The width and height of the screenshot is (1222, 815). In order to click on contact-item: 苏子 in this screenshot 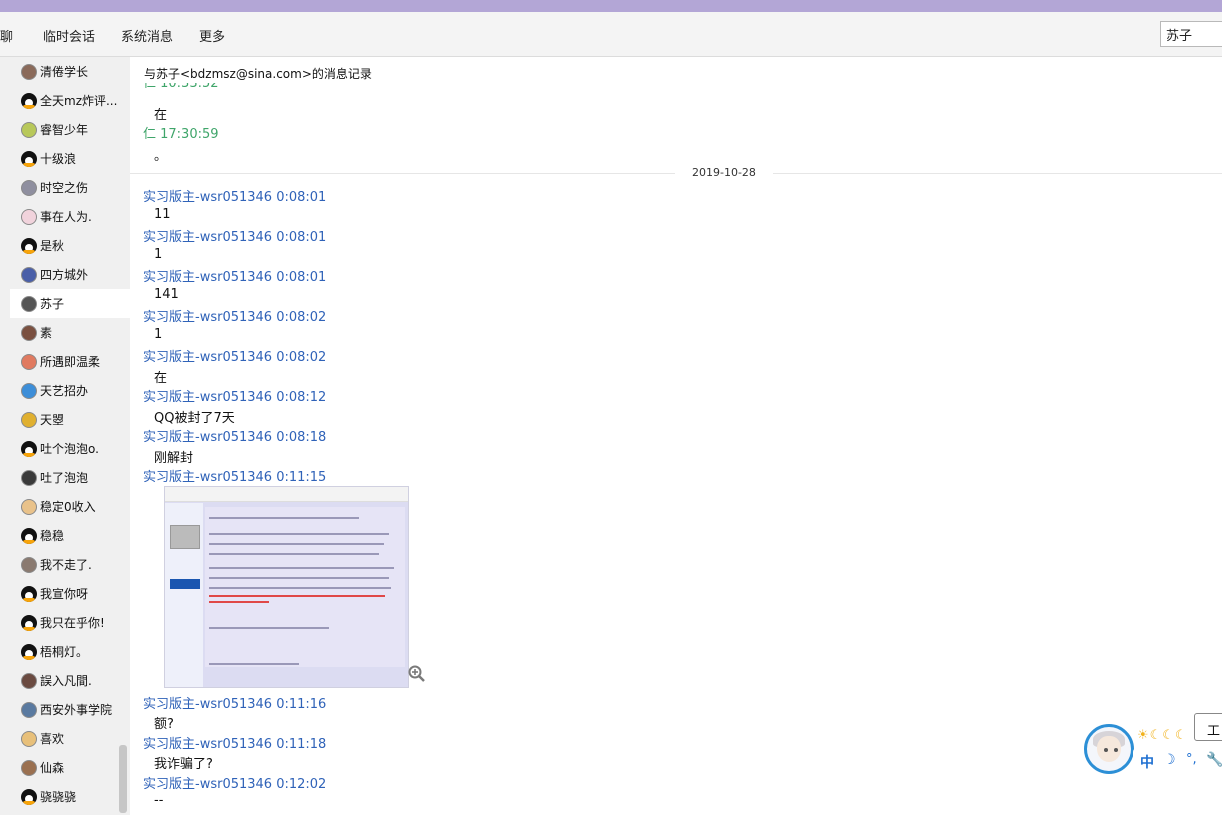, I will do `click(70, 303)`.